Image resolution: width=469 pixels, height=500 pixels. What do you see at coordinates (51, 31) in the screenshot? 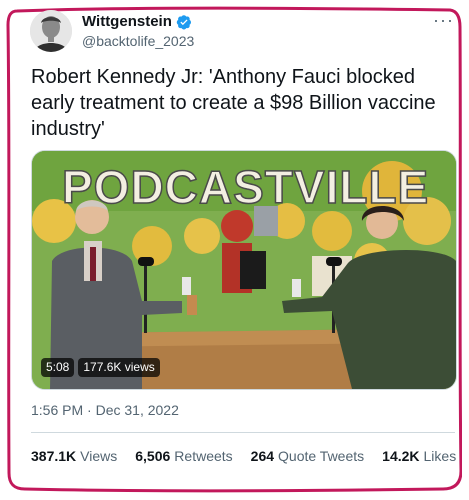
I see `avatar` at bounding box center [51, 31].